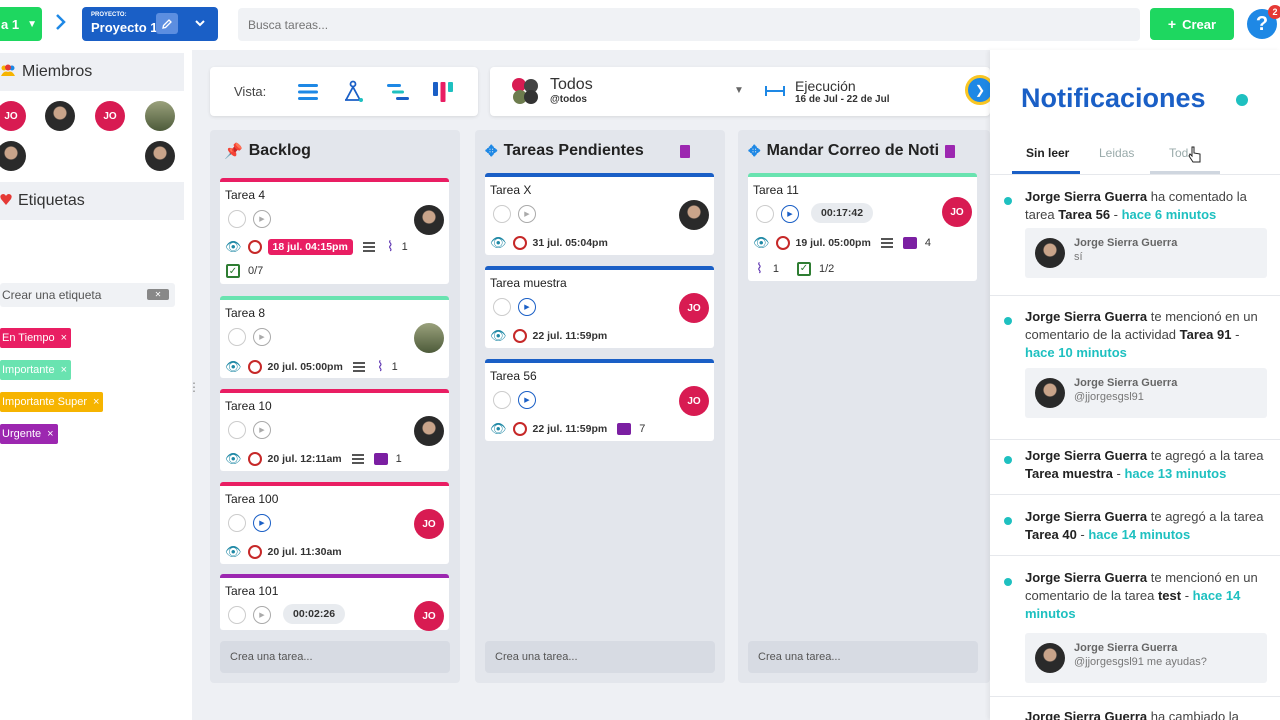  I want to click on tab-sin-leer: Sin leer, so click(1047, 153).